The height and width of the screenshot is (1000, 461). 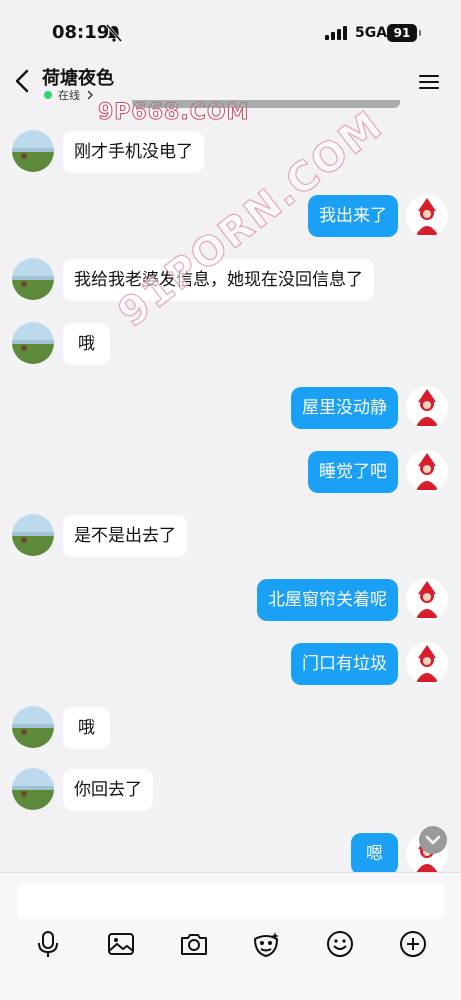 What do you see at coordinates (230, 91) in the screenshot?
I see `chat-header: 荷塘夜色 在线 9P668.COM` at bounding box center [230, 91].